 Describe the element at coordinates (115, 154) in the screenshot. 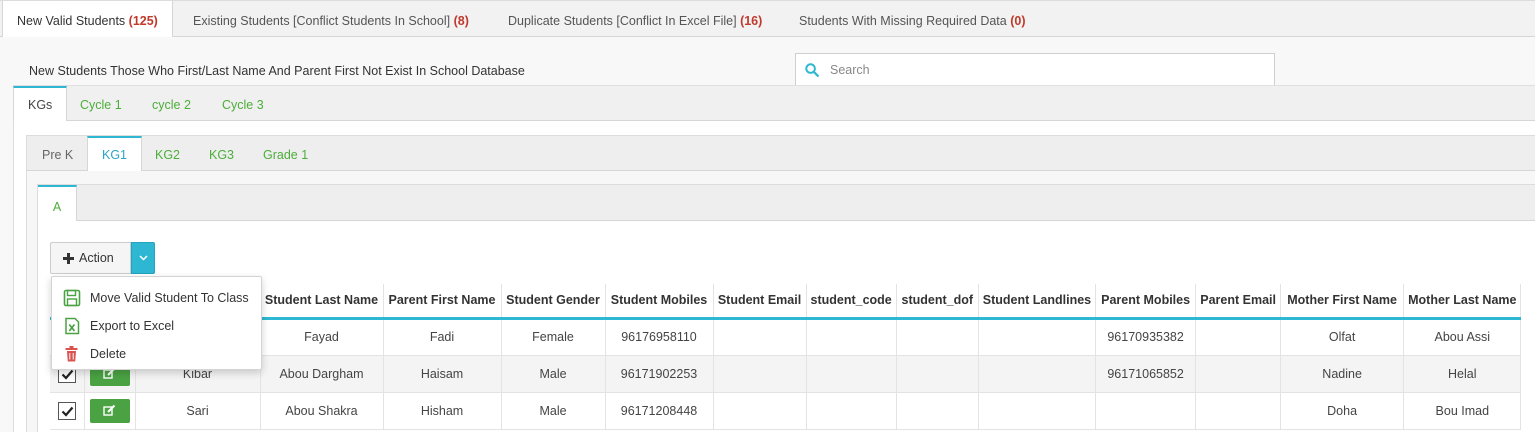

I see `tab-kg1: KG1` at that location.